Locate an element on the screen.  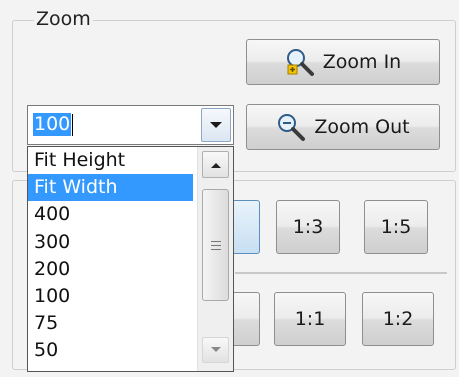
zoom-in-icon is located at coordinates (300, 62).